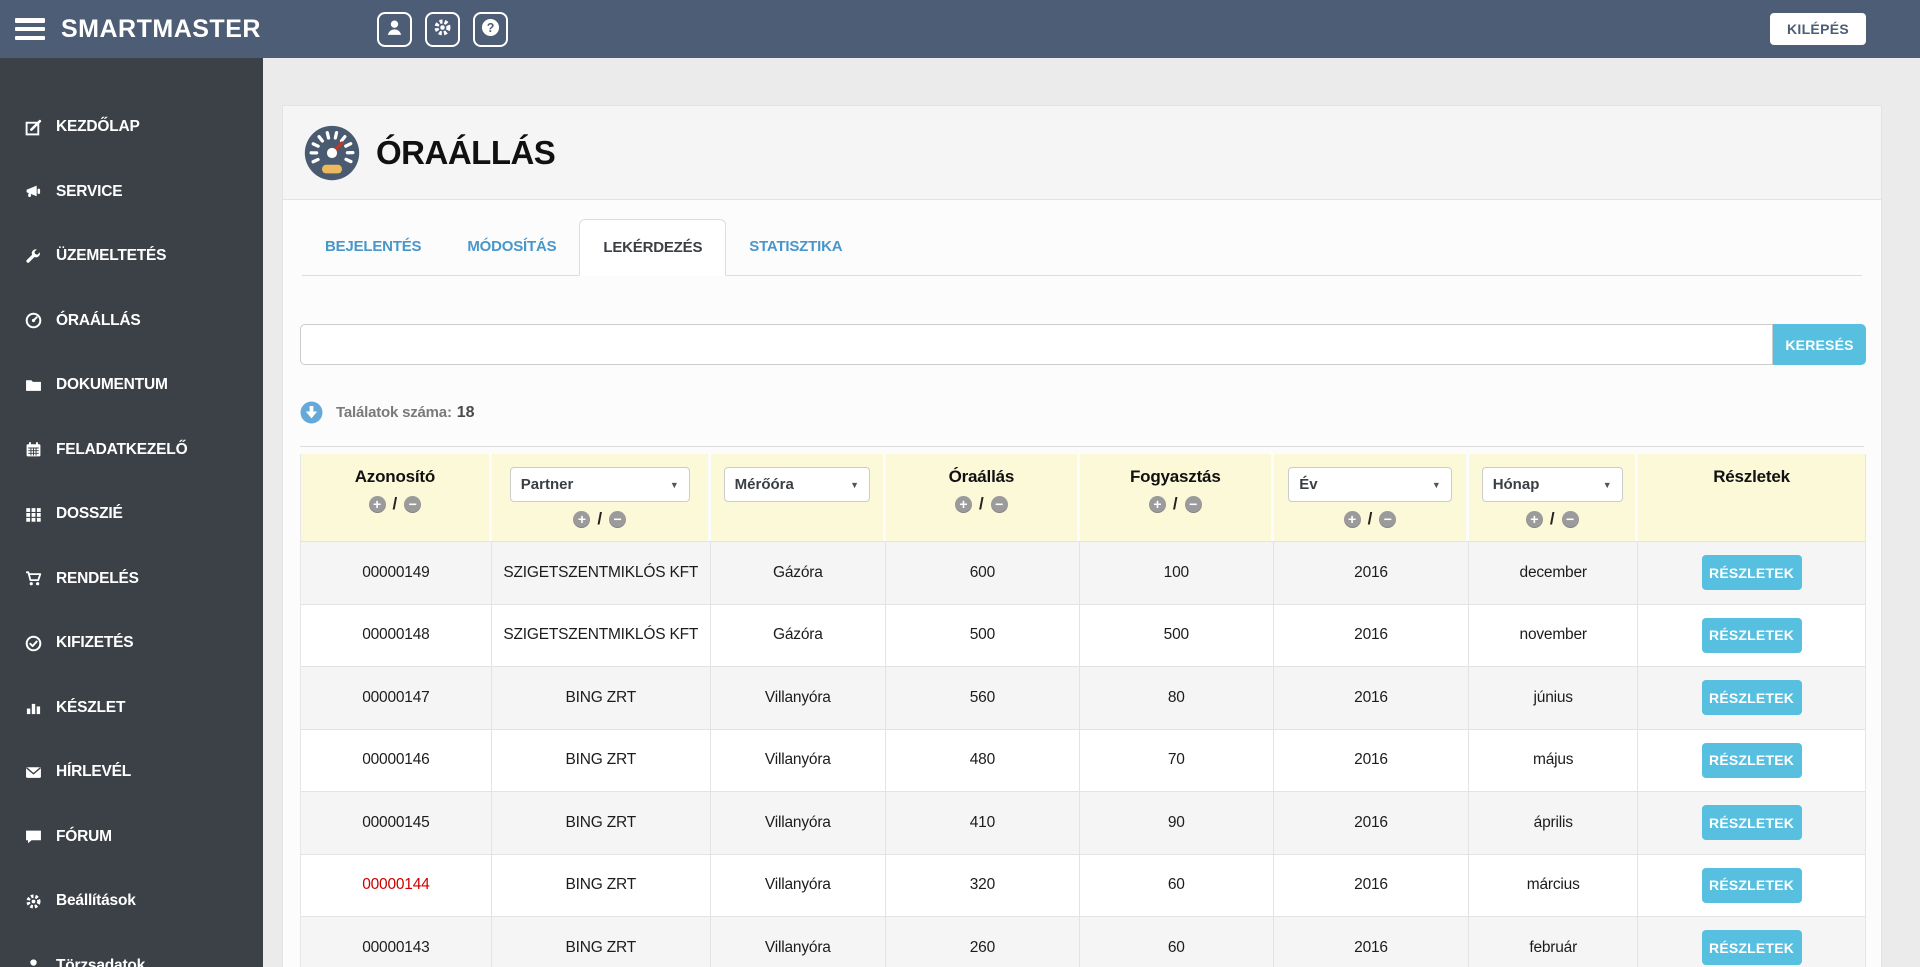 The width and height of the screenshot is (1920, 967). I want to click on panel-header: ÓRAÁLLÁS, so click(1082, 153).